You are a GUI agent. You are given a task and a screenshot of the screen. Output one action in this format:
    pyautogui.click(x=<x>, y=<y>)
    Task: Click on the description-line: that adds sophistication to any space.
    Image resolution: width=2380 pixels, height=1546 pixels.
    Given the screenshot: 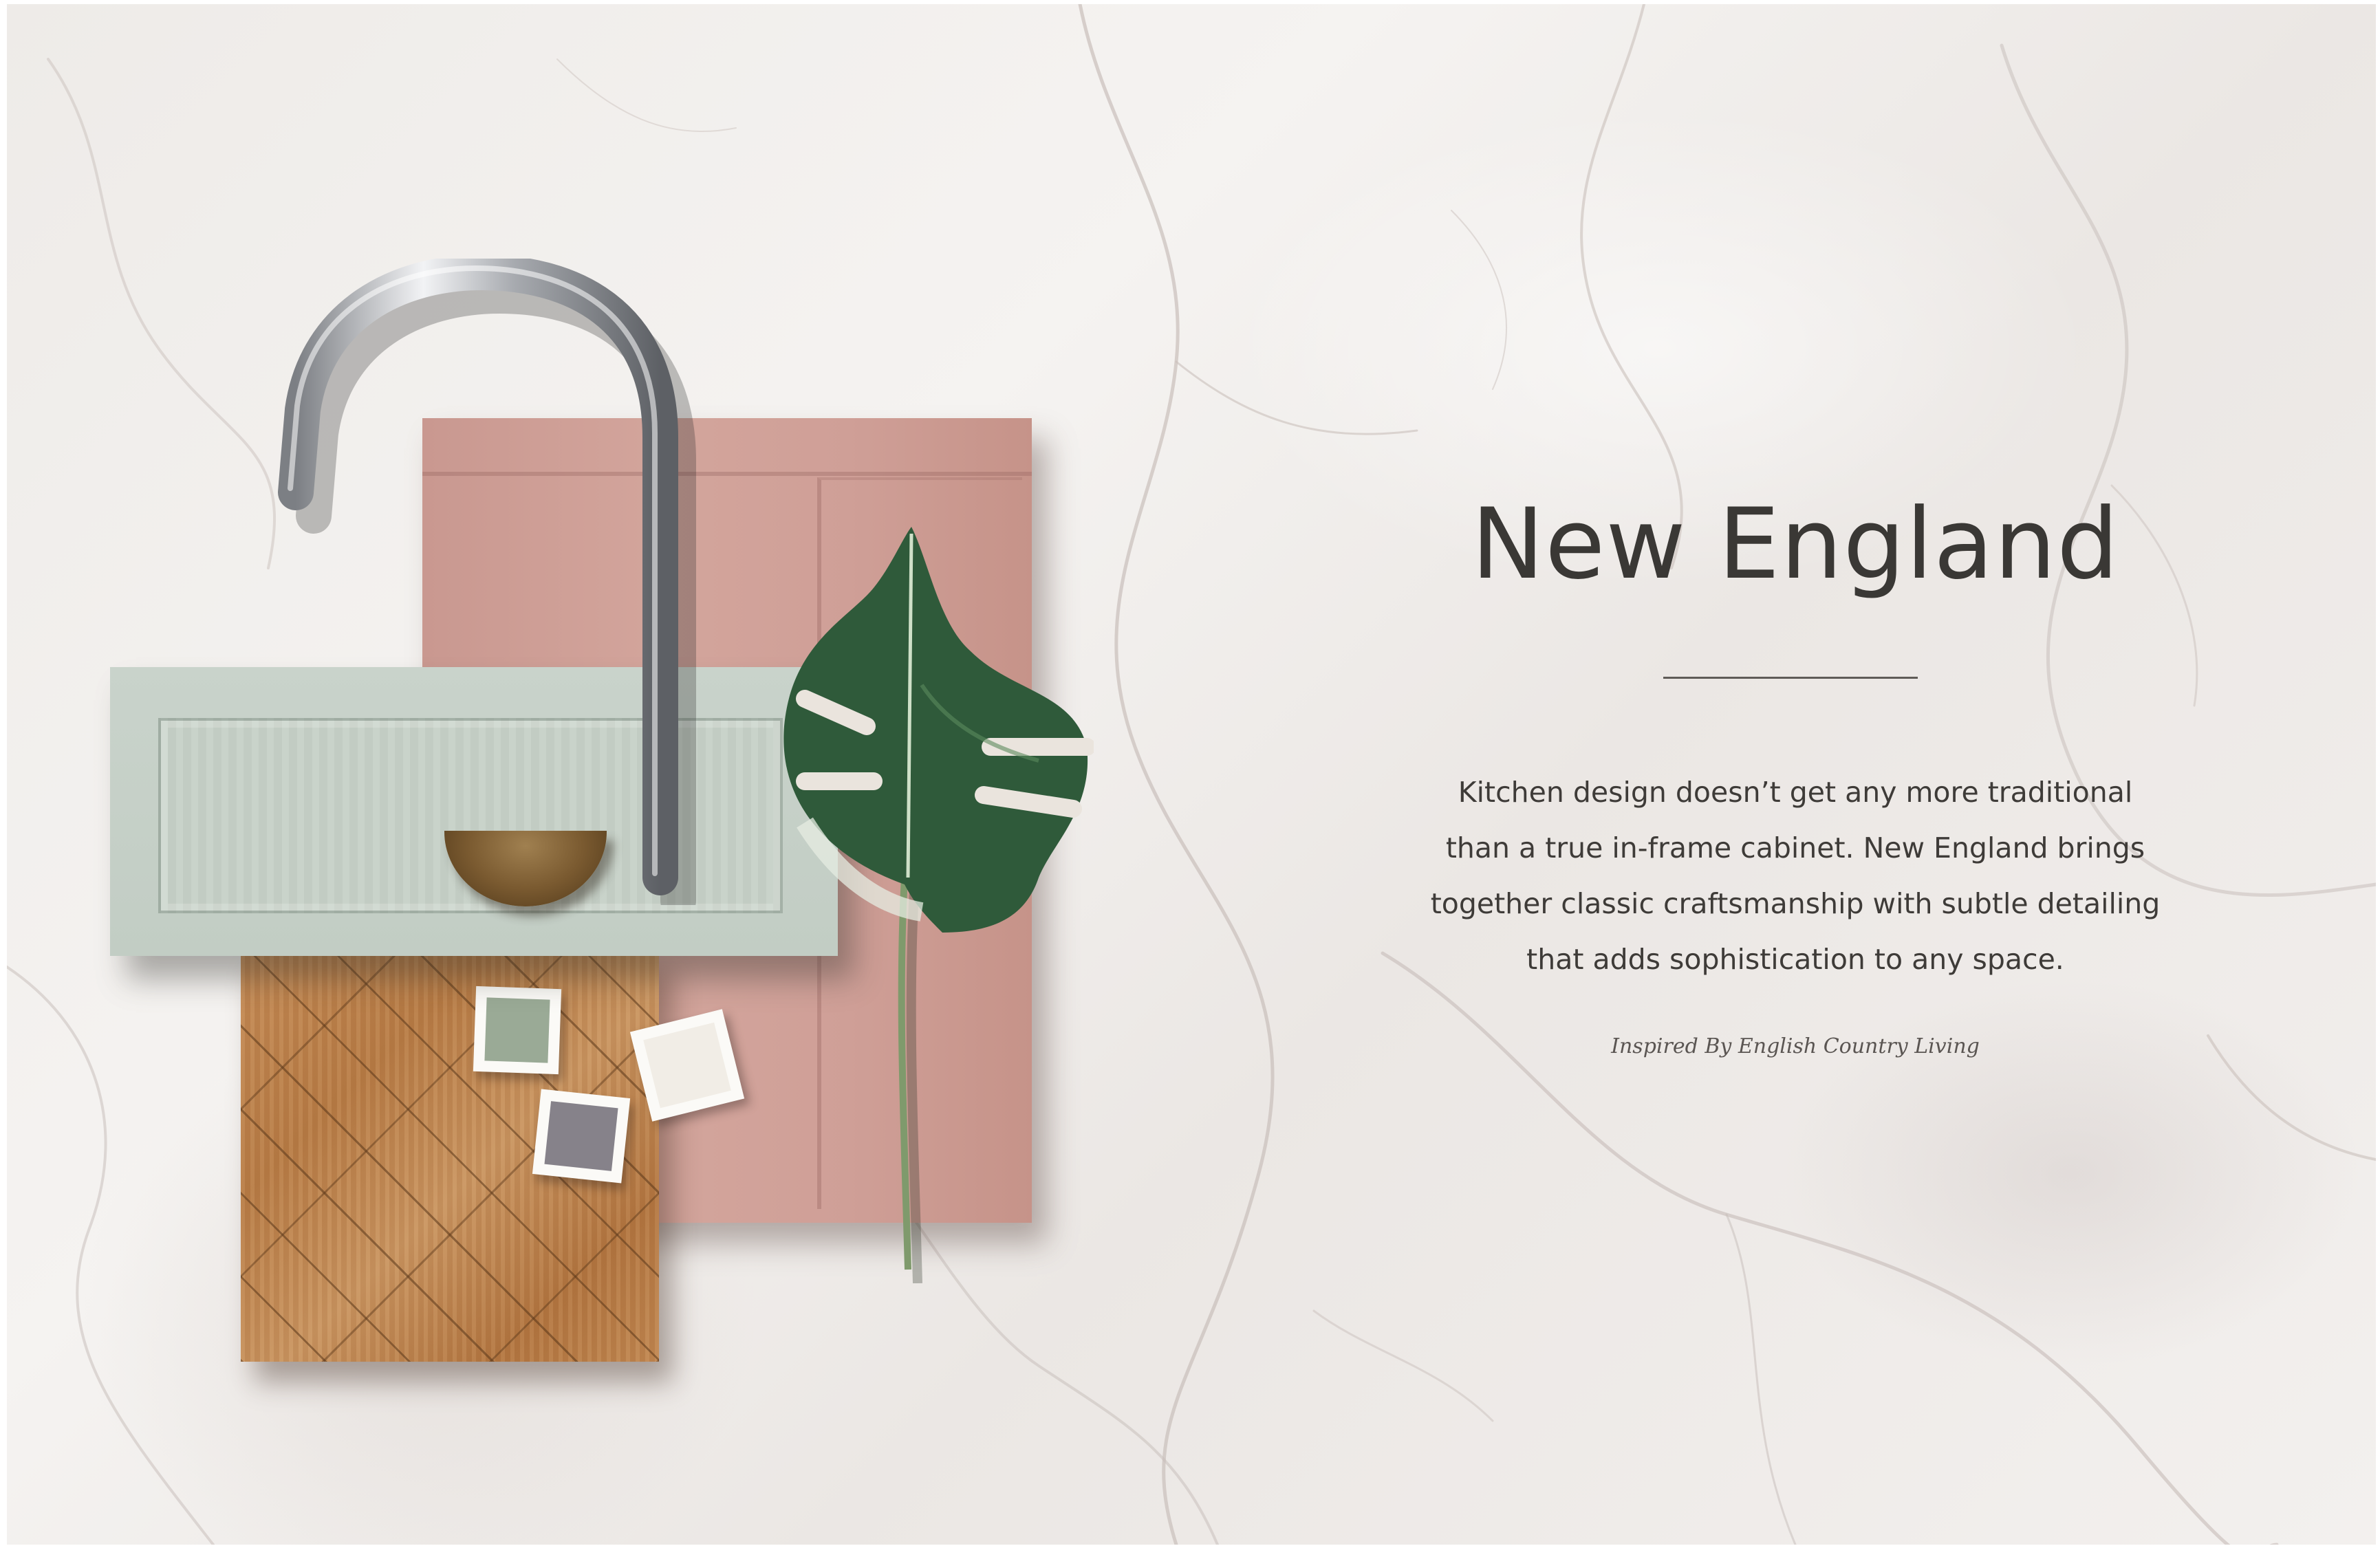 What is the action you would take?
    pyautogui.click(x=1795, y=960)
    